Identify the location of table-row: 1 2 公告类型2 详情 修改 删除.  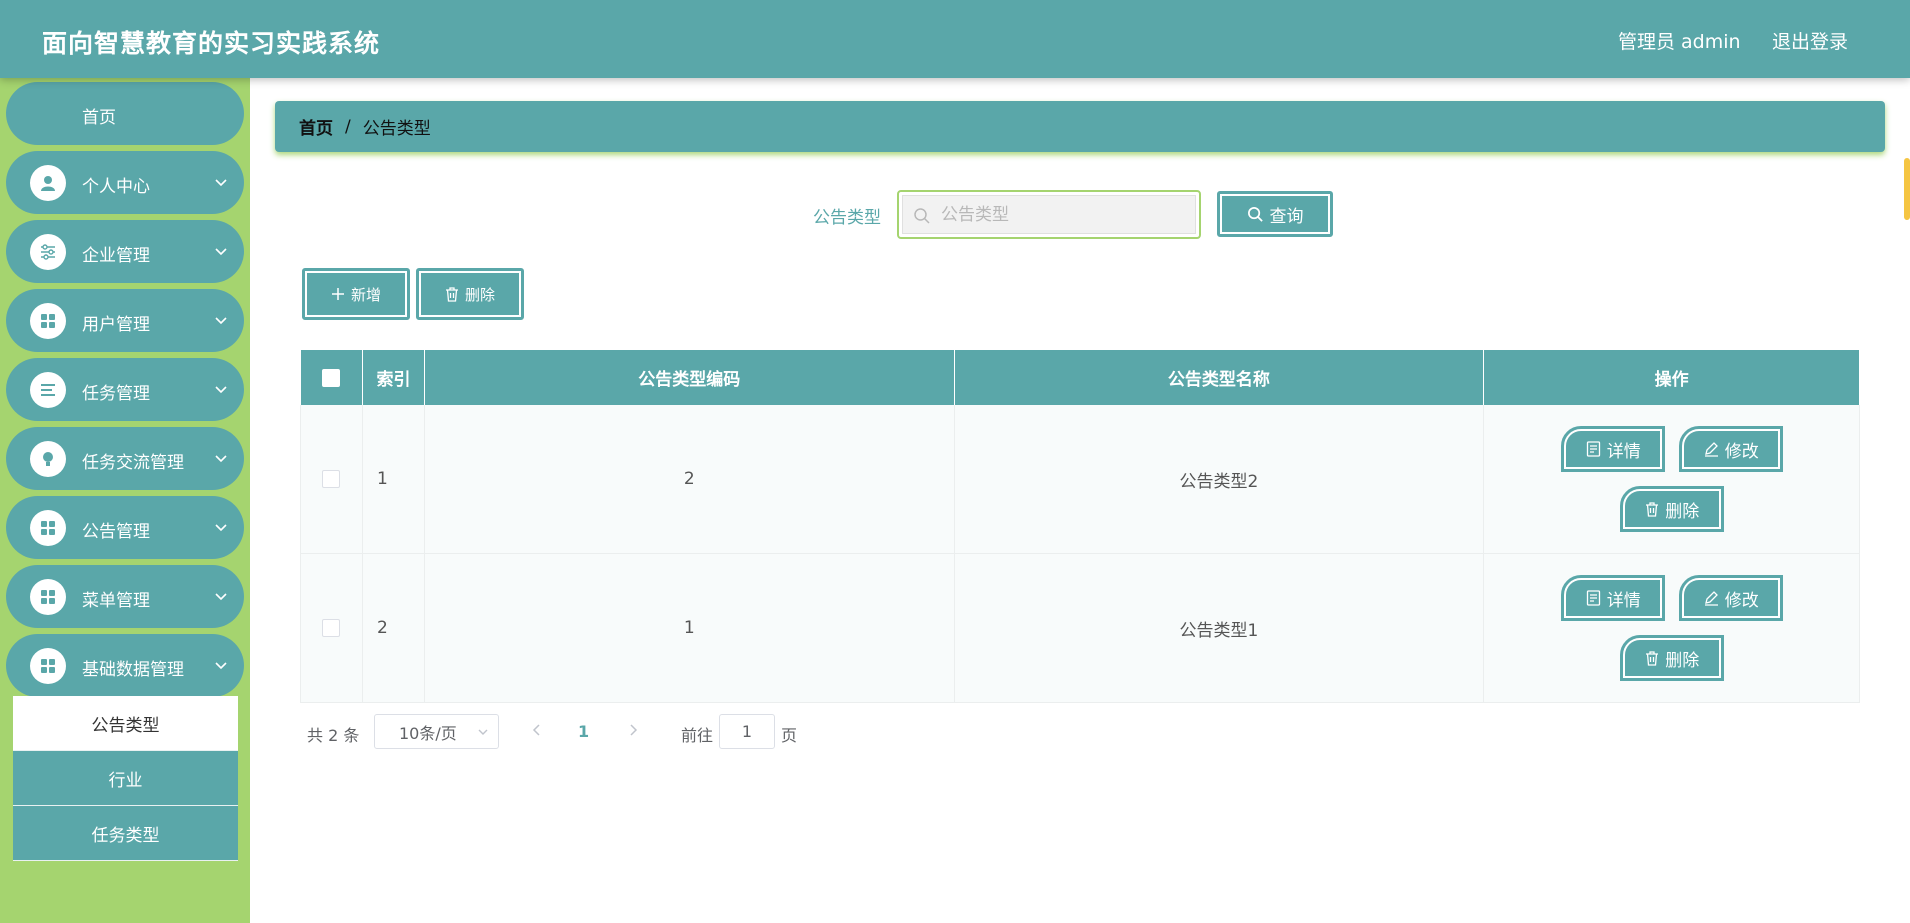
(1080, 479).